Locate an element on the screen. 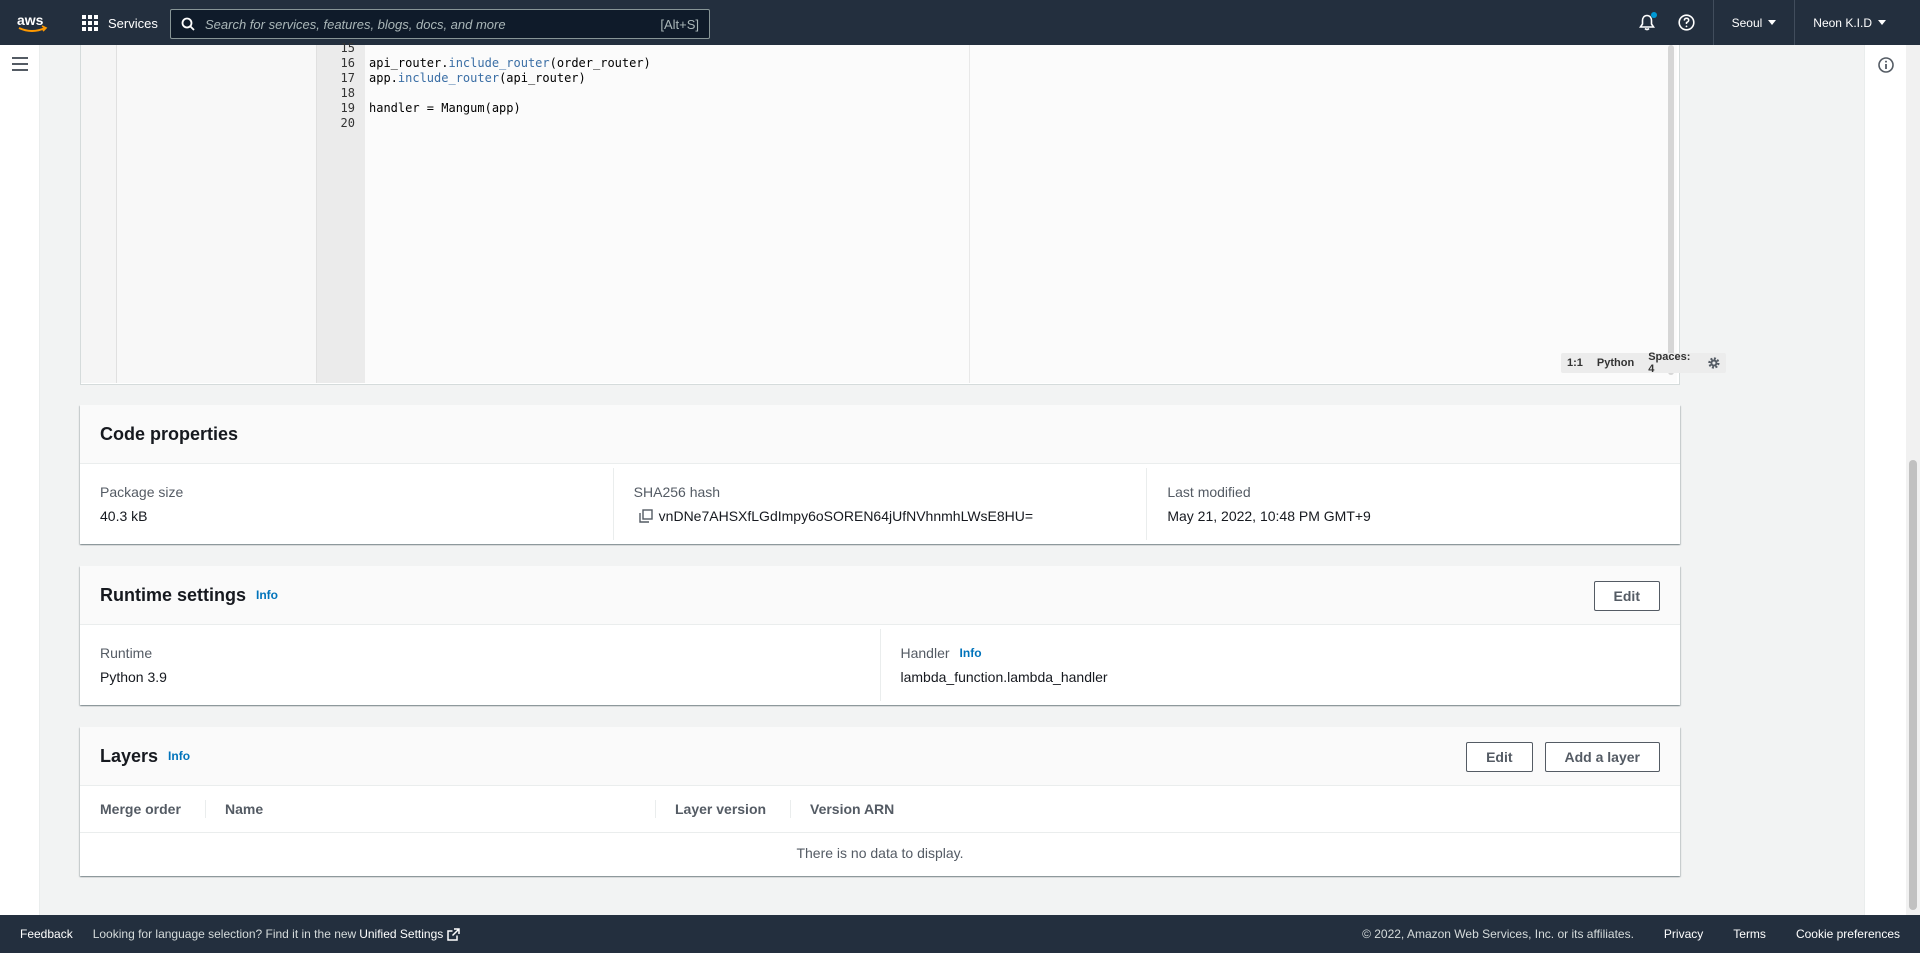 Image resolution: width=1920 pixels, height=953 pixels. package-size-cell: Package size 40.3 kB is located at coordinates (346, 504).